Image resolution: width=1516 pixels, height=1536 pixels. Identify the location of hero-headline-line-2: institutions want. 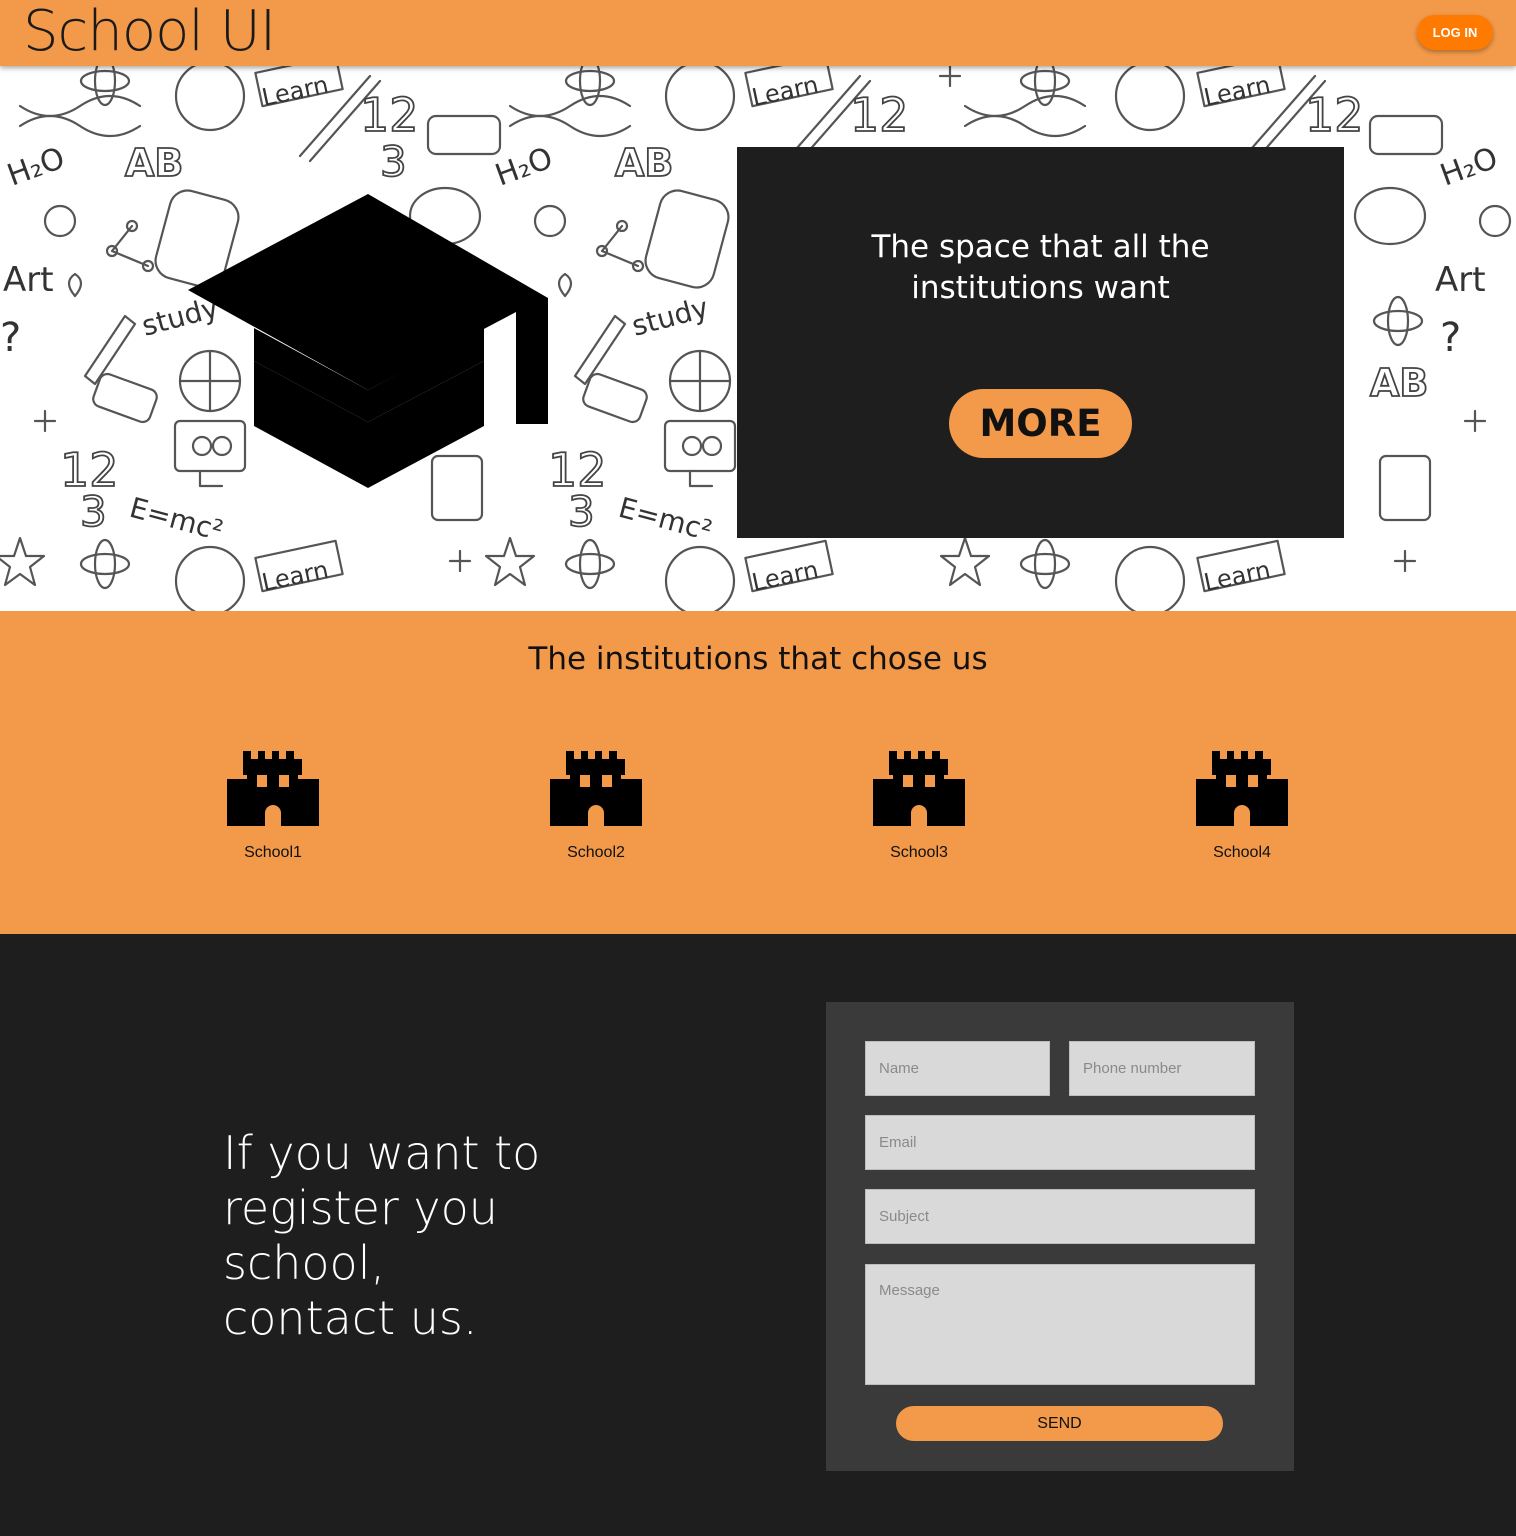
(1040, 288).